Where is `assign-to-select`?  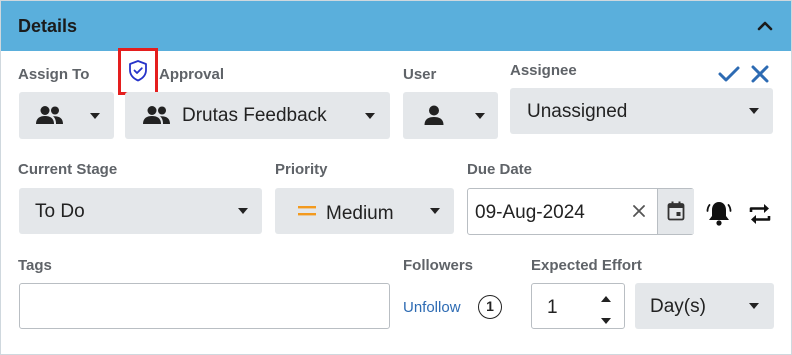
assign-to-select is located at coordinates (66, 115).